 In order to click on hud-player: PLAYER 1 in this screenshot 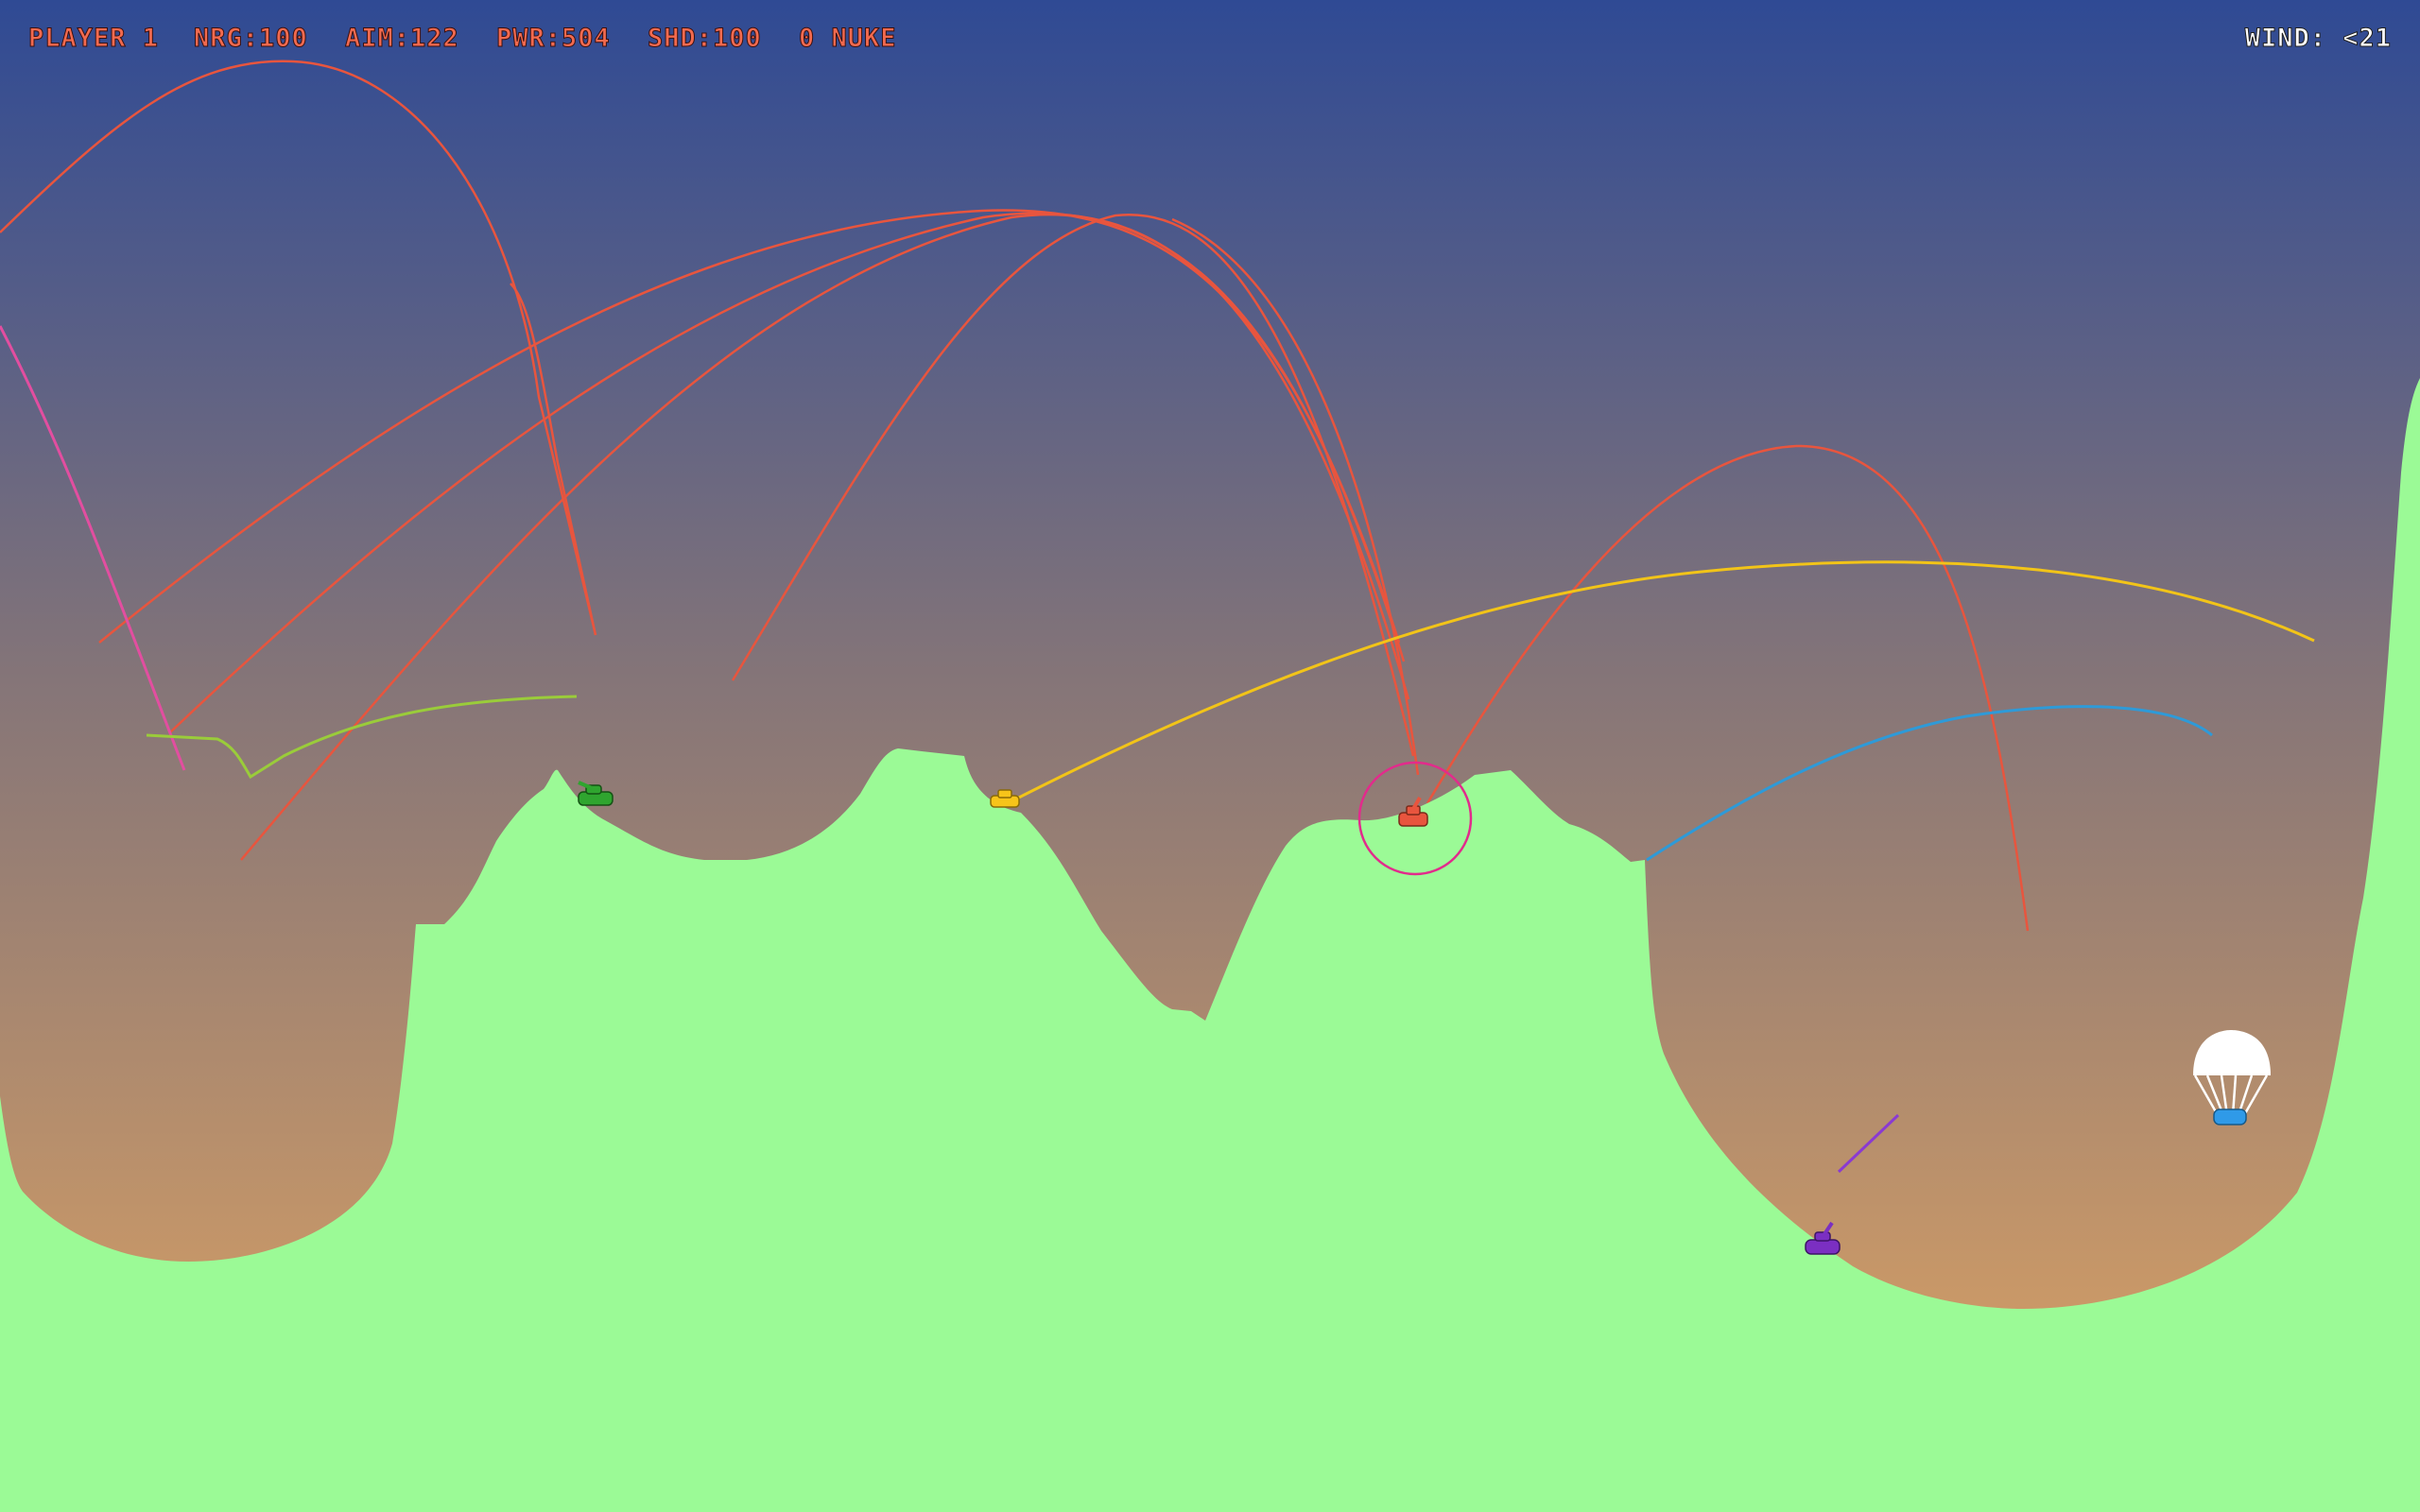, I will do `click(93, 39)`.